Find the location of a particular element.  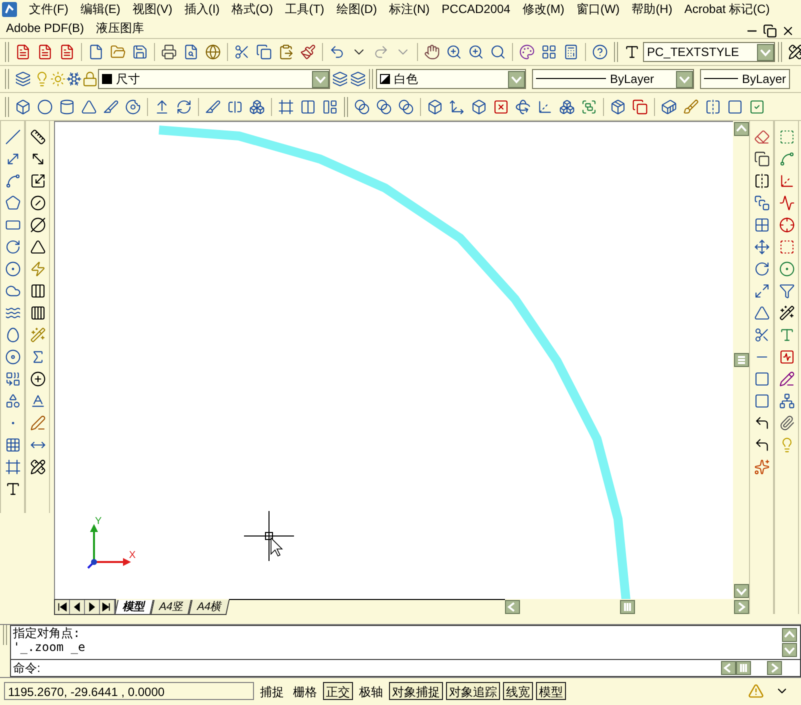

paintbrush-icon is located at coordinates (308, 52).